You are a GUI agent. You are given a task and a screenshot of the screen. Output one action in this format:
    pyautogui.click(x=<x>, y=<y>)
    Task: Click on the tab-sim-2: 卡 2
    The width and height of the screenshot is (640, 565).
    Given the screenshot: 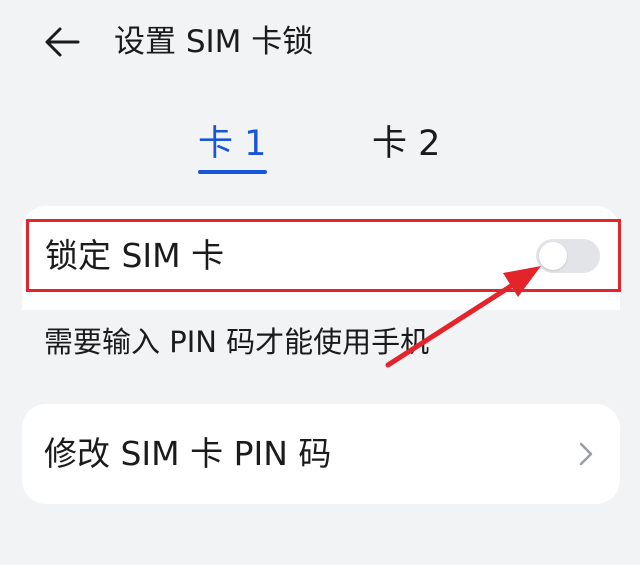 What is the action you would take?
    pyautogui.click(x=406, y=150)
    